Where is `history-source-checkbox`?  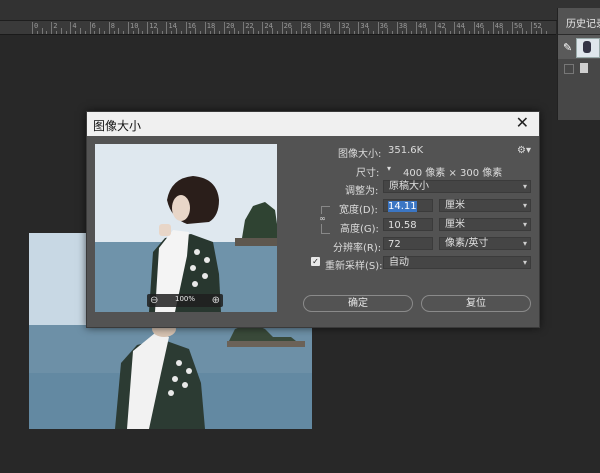 history-source-checkbox is located at coordinates (569, 69).